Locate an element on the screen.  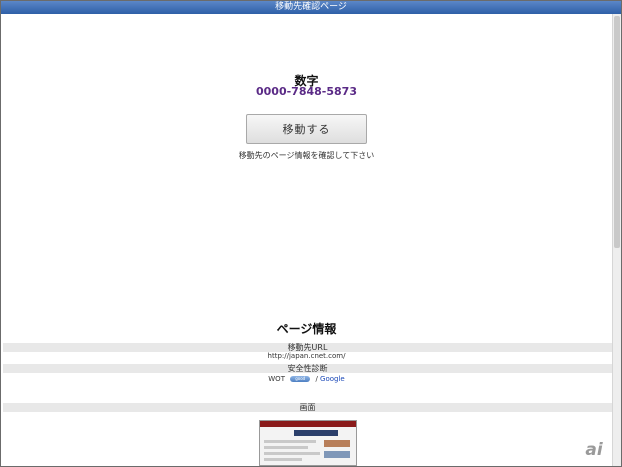
instruction-text: 移動先のページ情報を確認して下さい is located at coordinates (306, 155).